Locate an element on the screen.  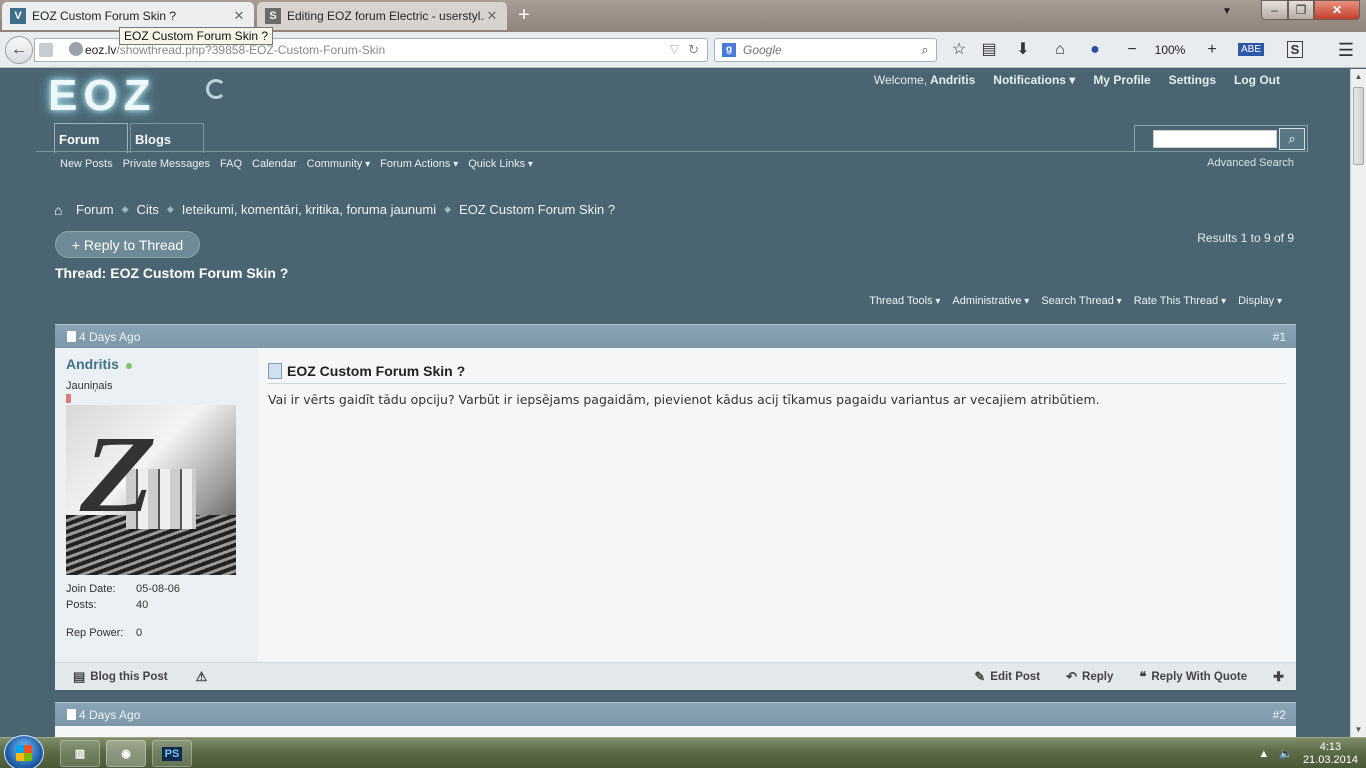
back-icon: ← is located at coordinates (19, 50).